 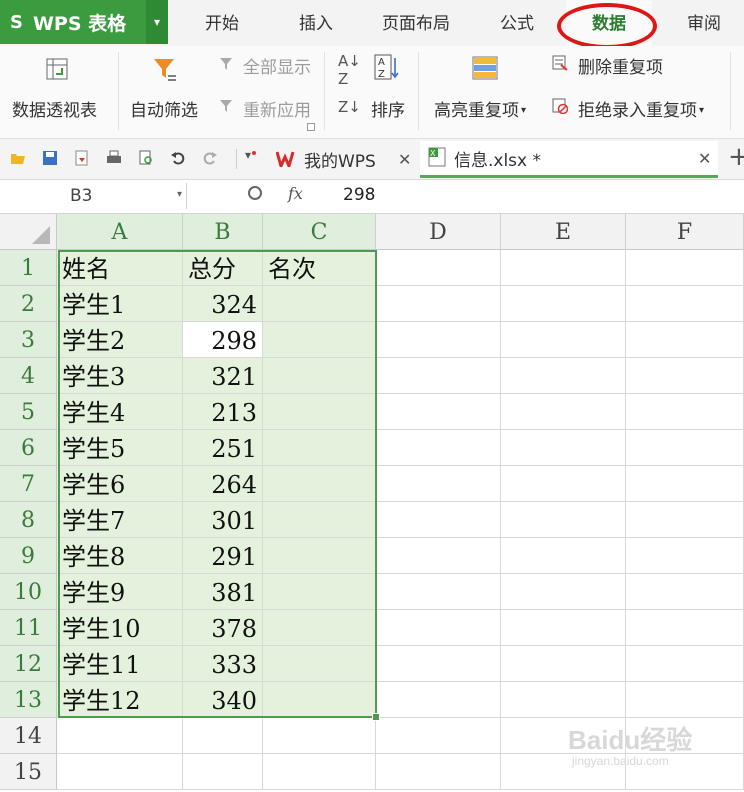 I want to click on column-header-b: B, so click(x=223, y=232).